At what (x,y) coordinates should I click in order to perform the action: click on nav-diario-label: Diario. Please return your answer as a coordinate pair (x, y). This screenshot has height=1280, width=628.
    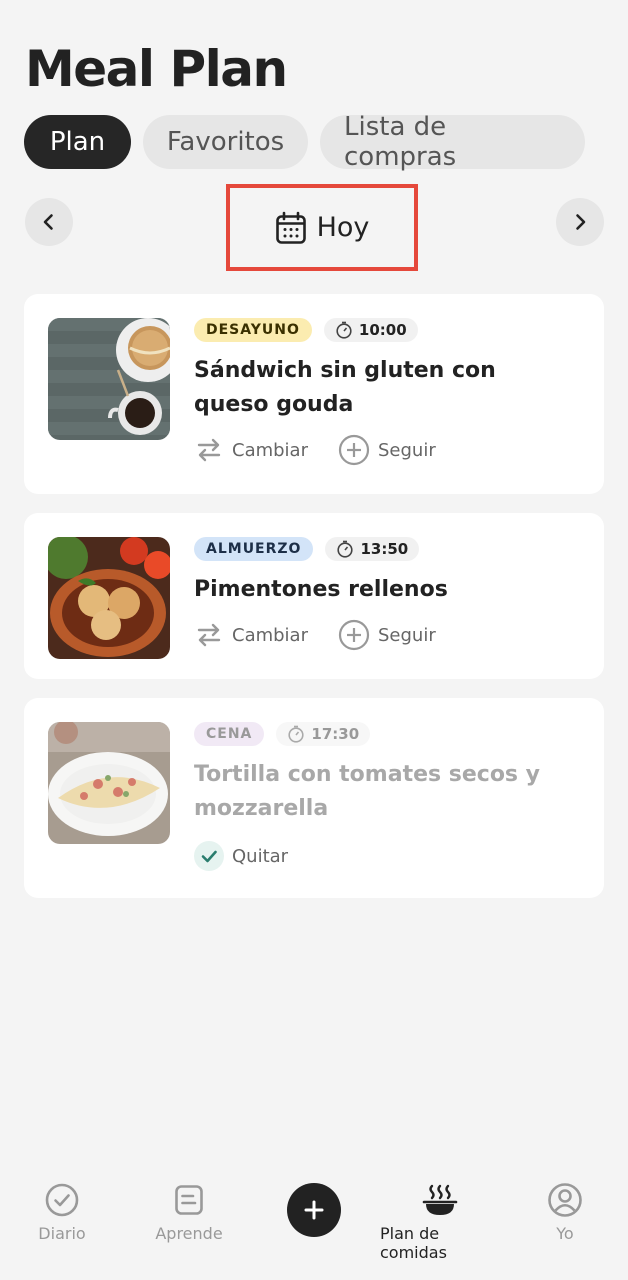
    Looking at the image, I should click on (62, 1233).